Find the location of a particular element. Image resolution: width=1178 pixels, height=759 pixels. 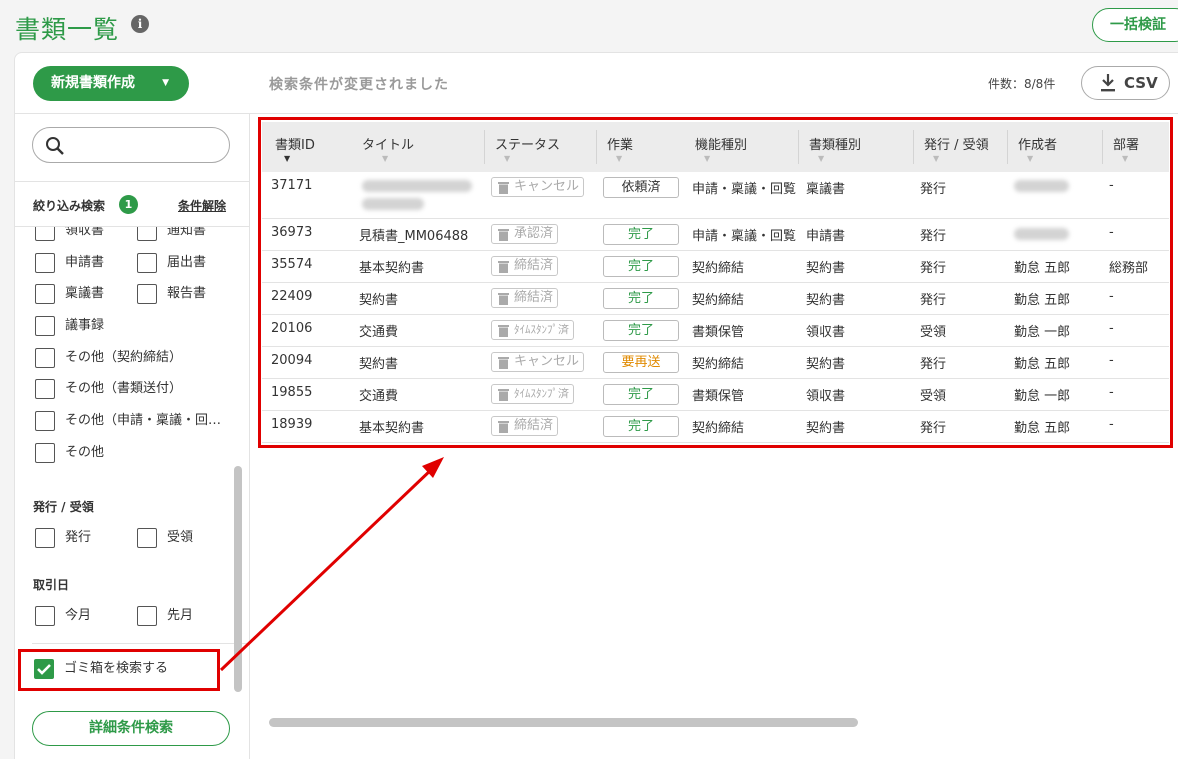

filter-checkbox-application: 申請書 is located at coordinates (69, 263).